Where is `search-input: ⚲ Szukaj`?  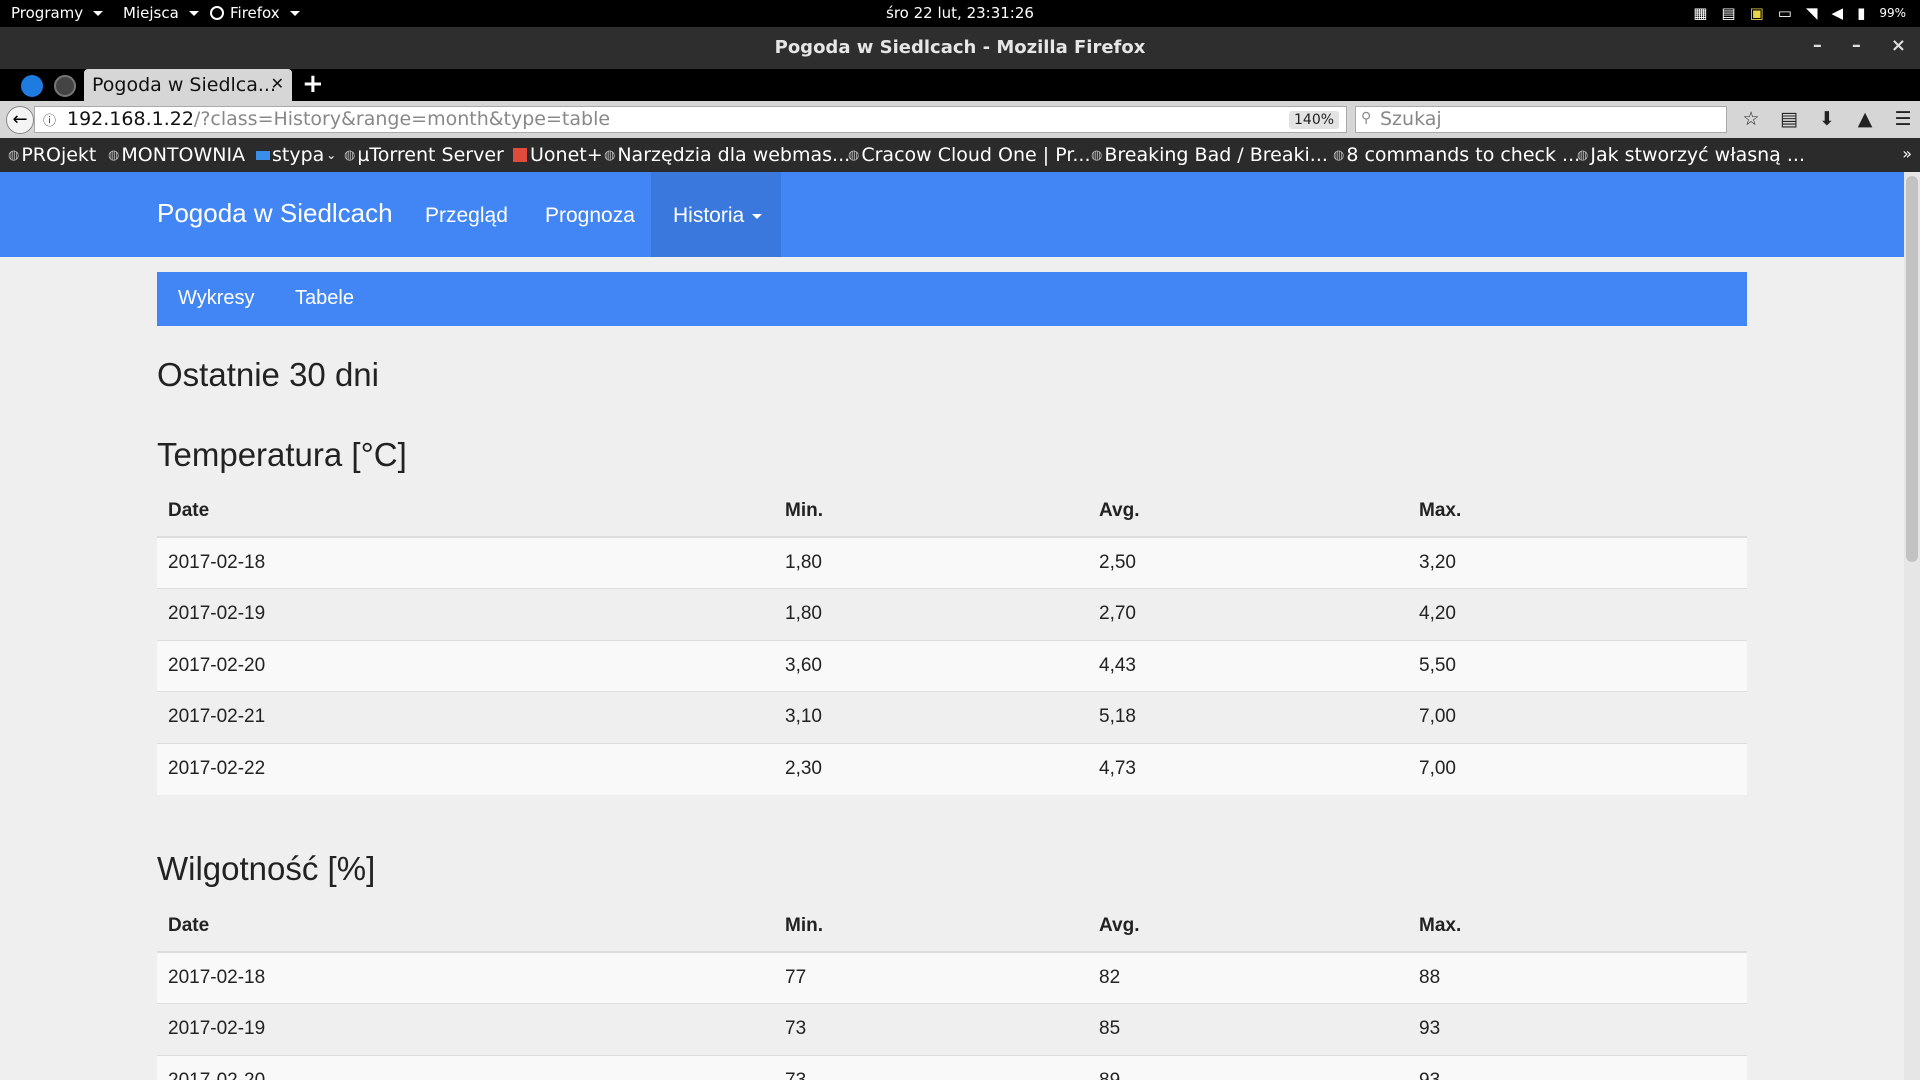
search-input: ⚲ Szukaj is located at coordinates (1541, 119).